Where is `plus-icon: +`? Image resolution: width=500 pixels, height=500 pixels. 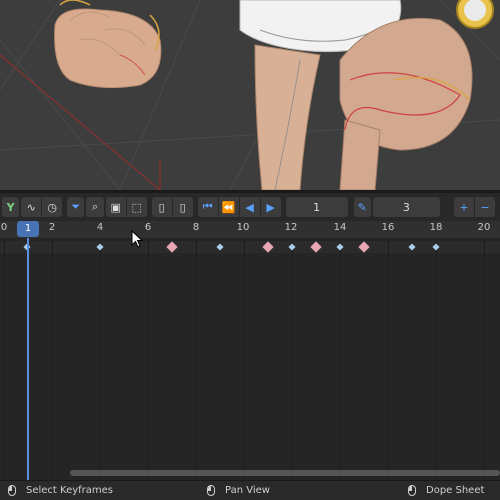
plus-icon: + is located at coordinates (464, 207).